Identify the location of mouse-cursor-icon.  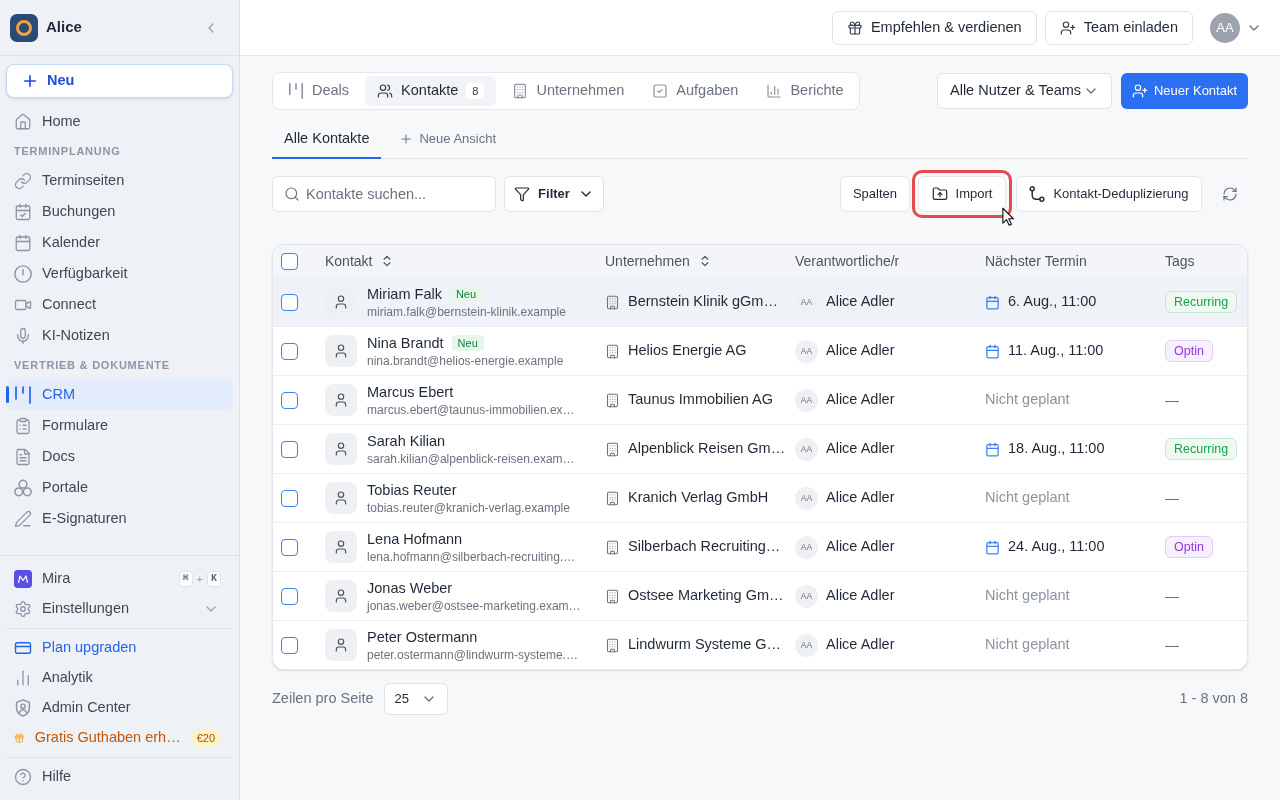
(1009, 217).